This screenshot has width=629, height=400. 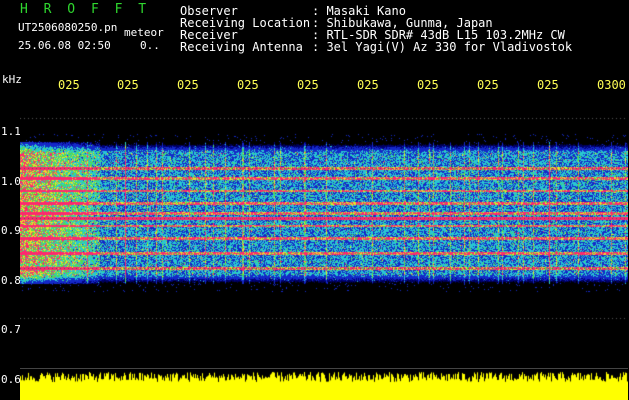 What do you see at coordinates (11, 131) in the screenshot?
I see `y-tick-label: 1.1` at bounding box center [11, 131].